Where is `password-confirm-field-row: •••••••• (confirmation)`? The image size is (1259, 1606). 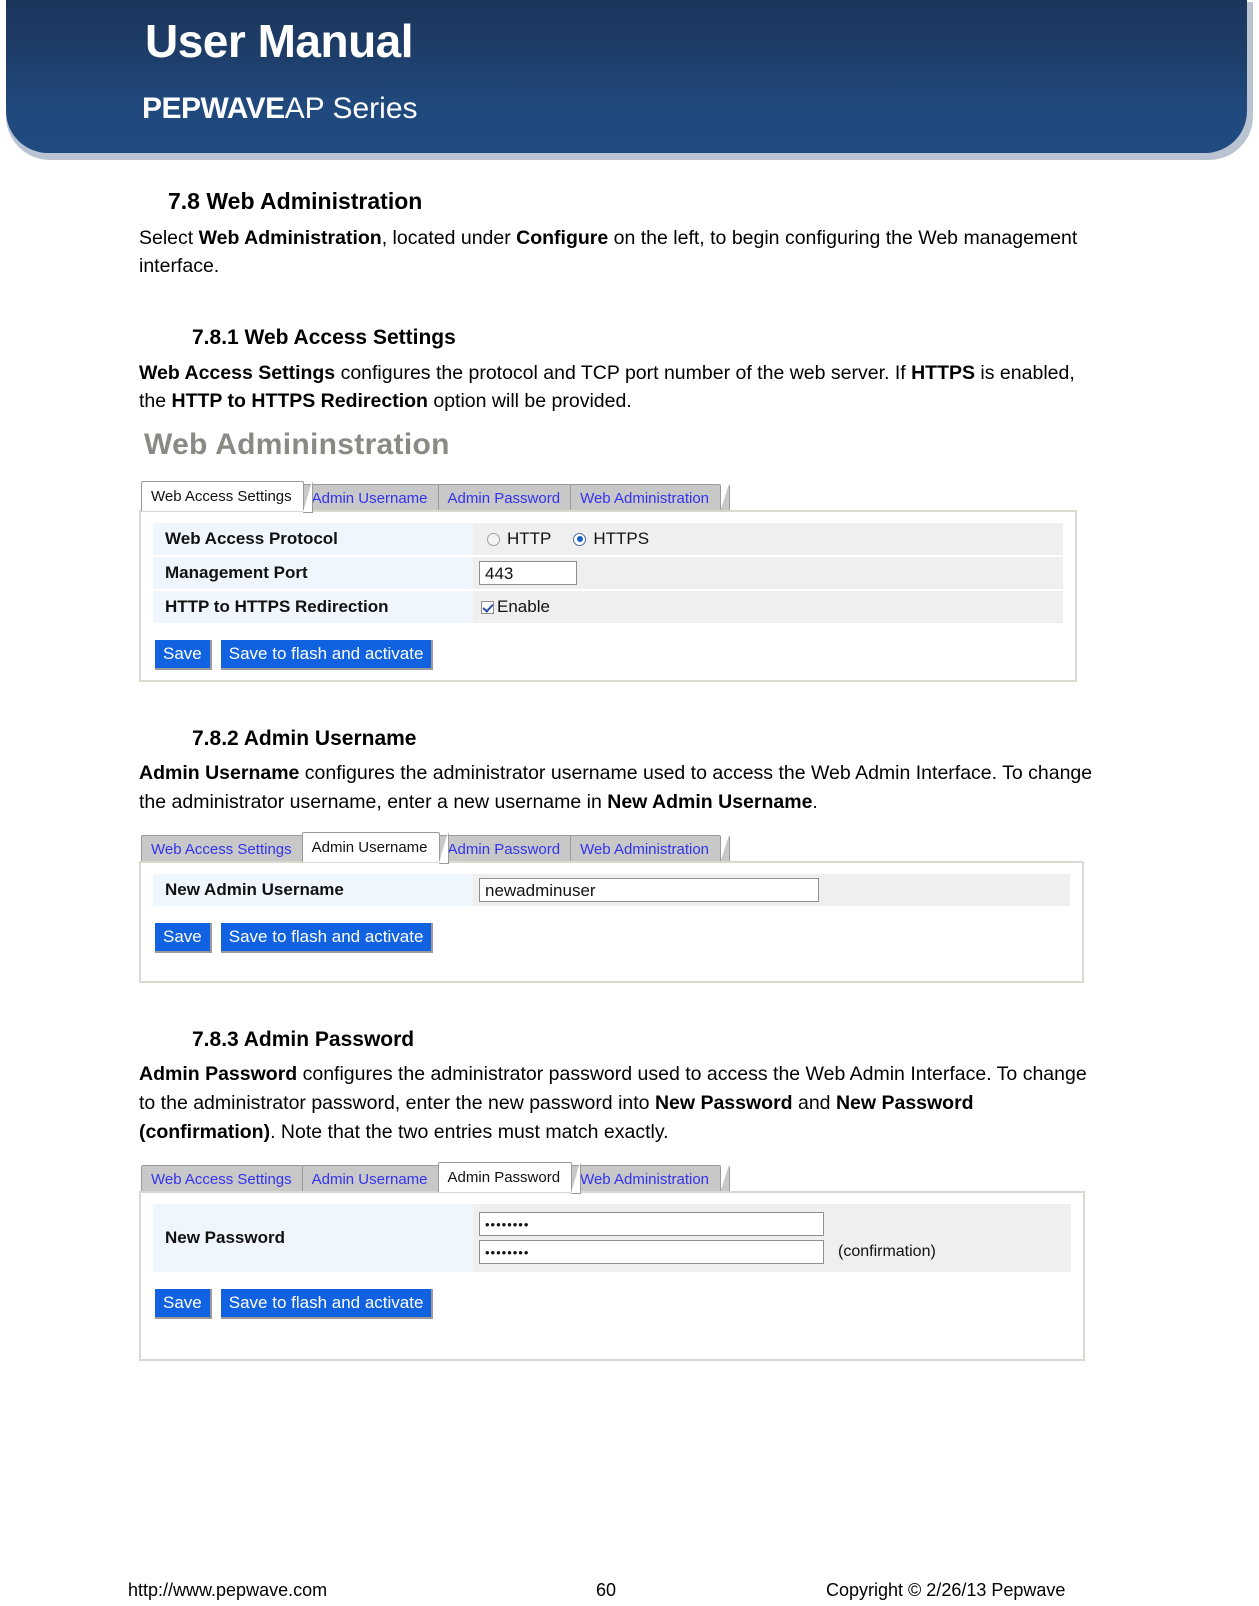 password-confirm-field-row: •••••••• (confirmation) is located at coordinates (775, 1251).